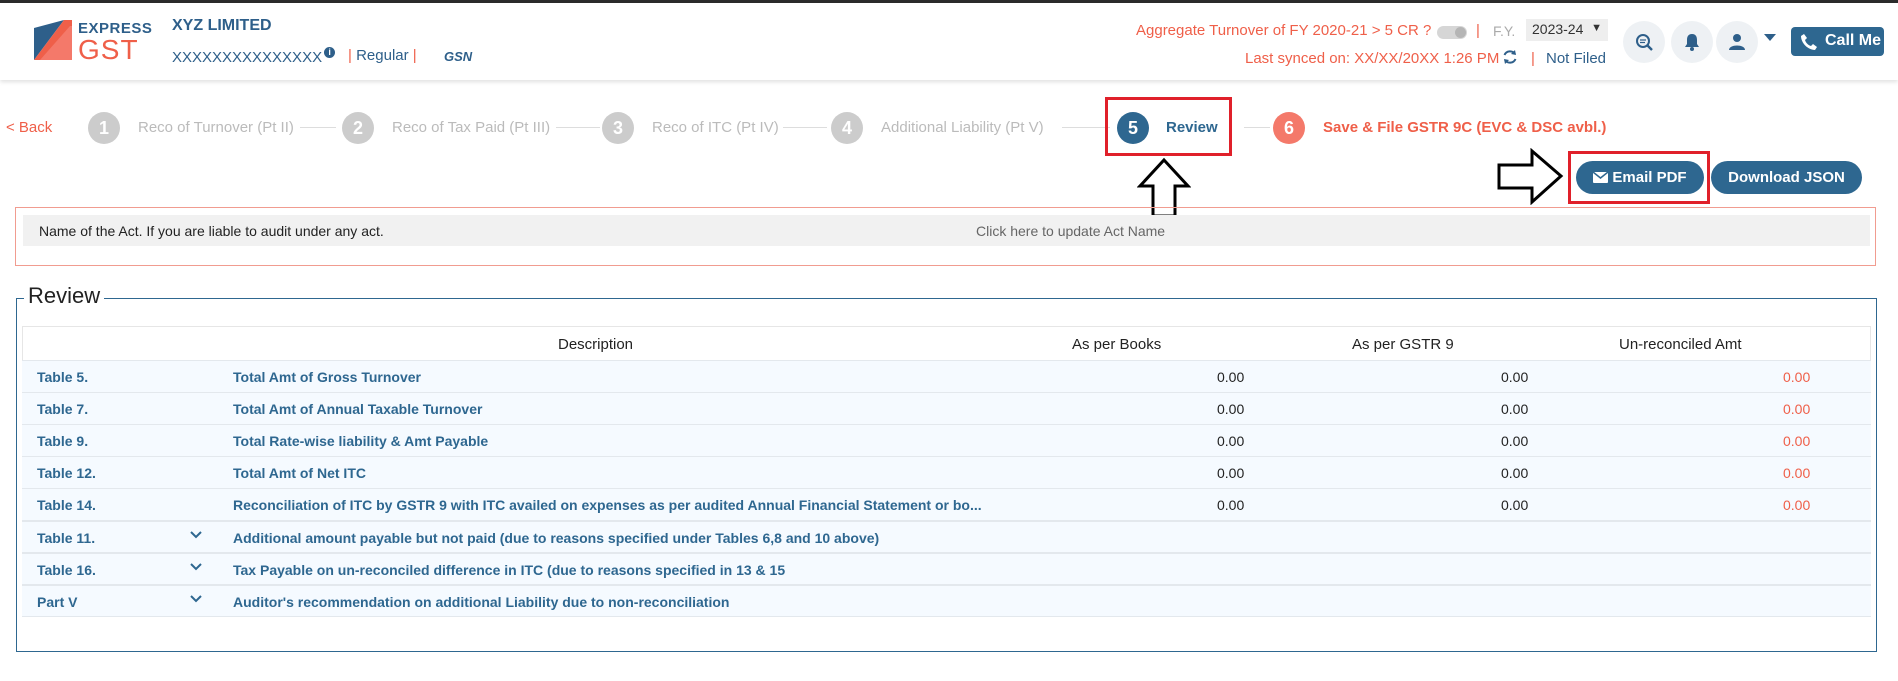  What do you see at coordinates (1596, 28) in the screenshot?
I see `chevron-down-icon: ▼` at bounding box center [1596, 28].